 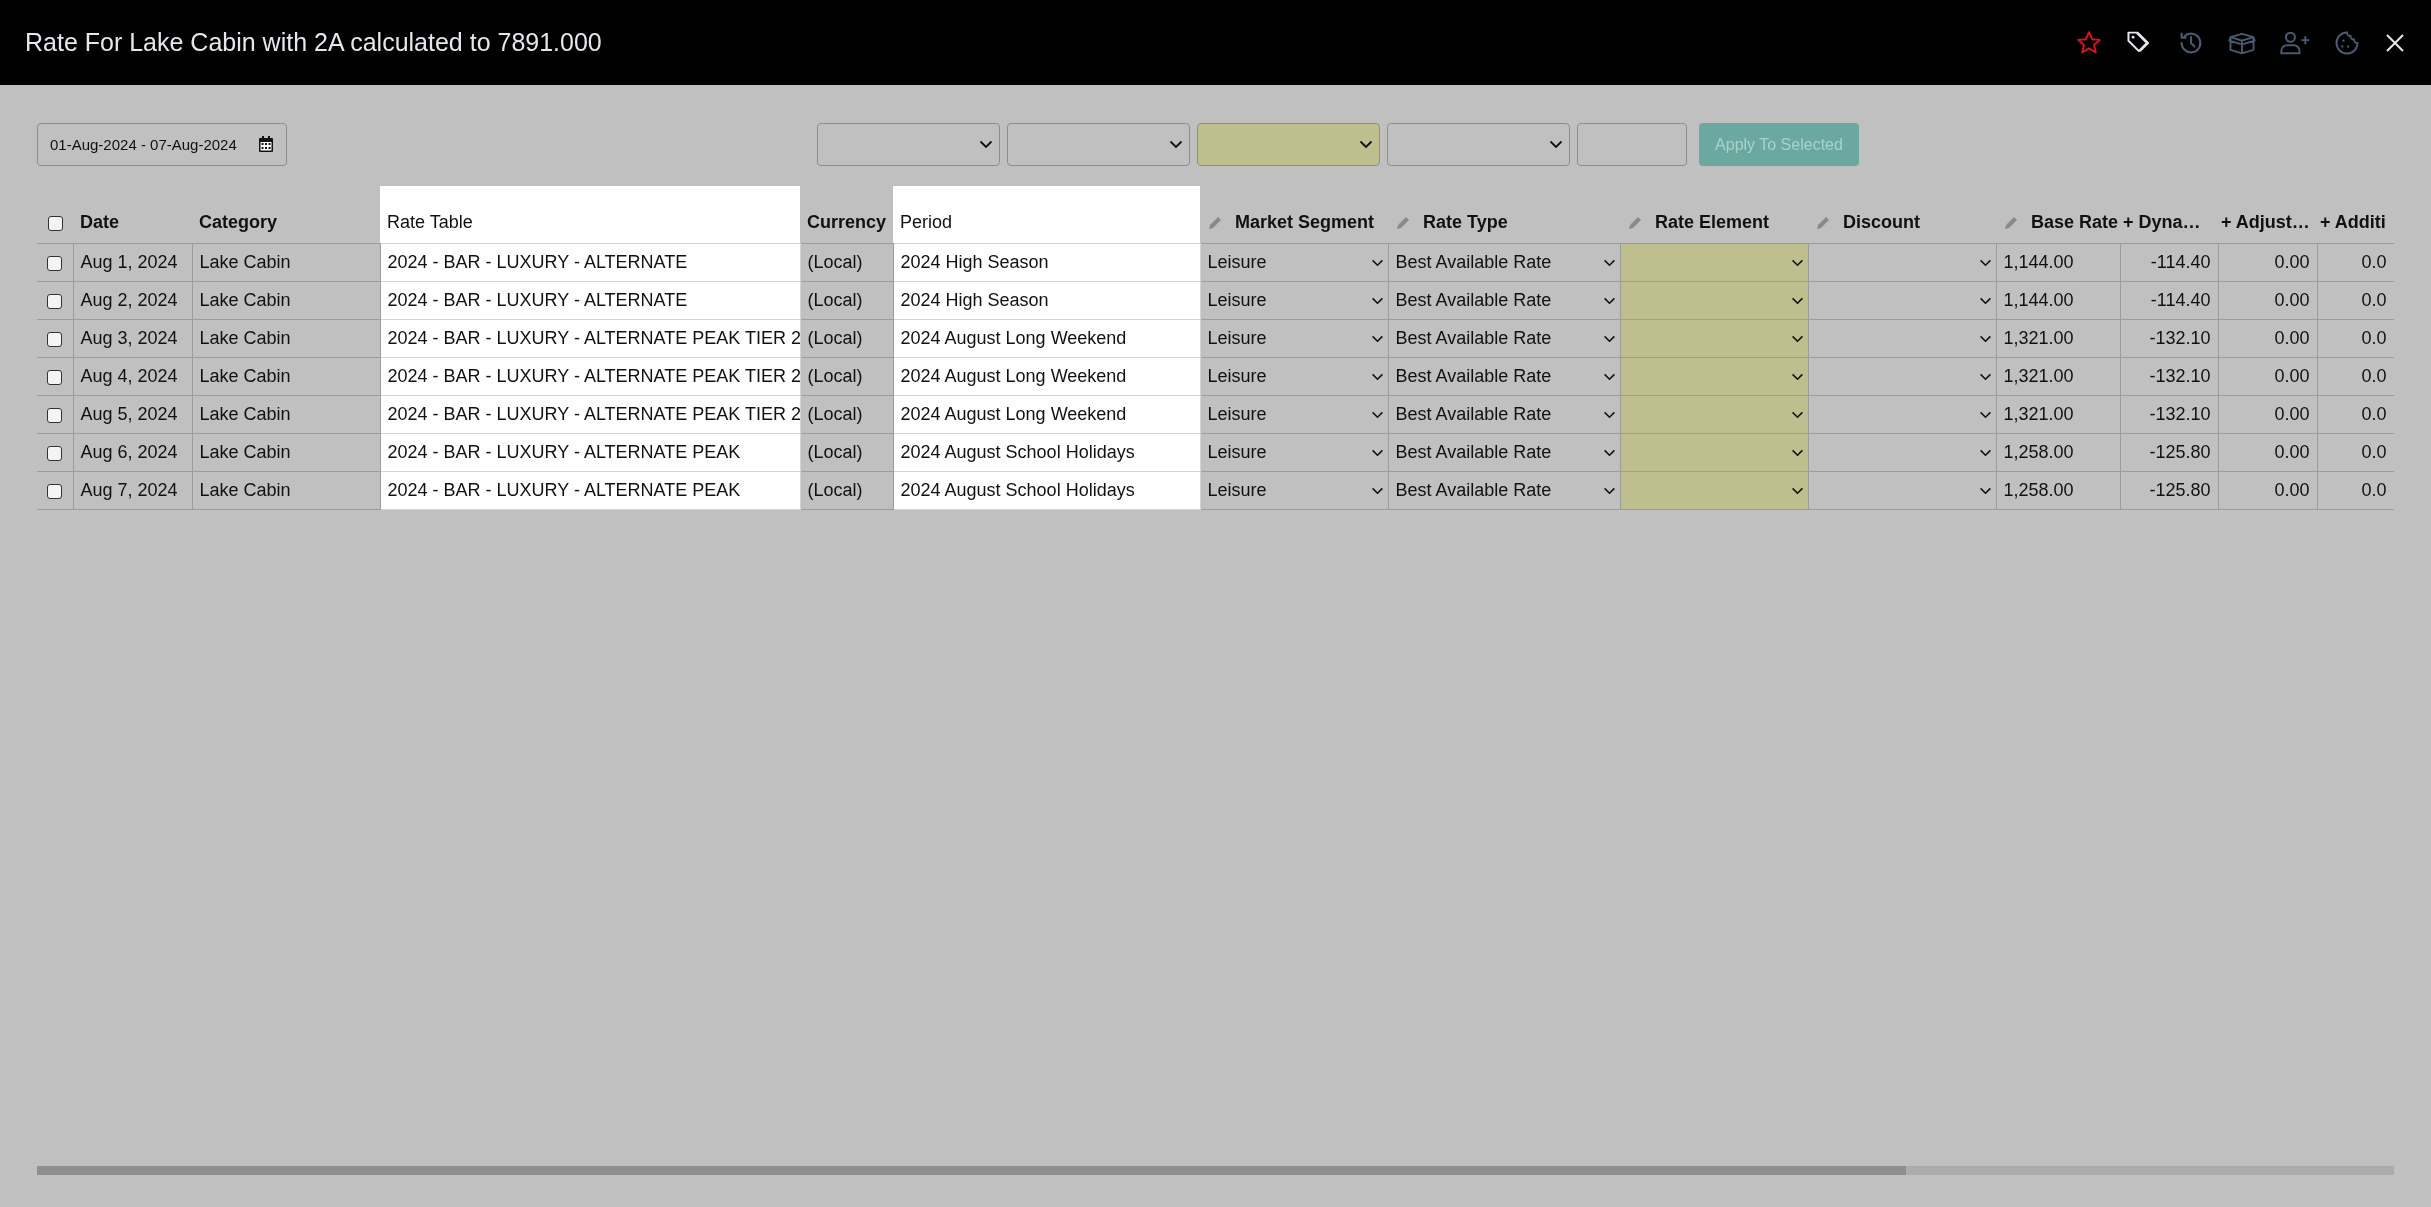 What do you see at coordinates (55, 223) in the screenshot?
I see `select-all-checkbox` at bounding box center [55, 223].